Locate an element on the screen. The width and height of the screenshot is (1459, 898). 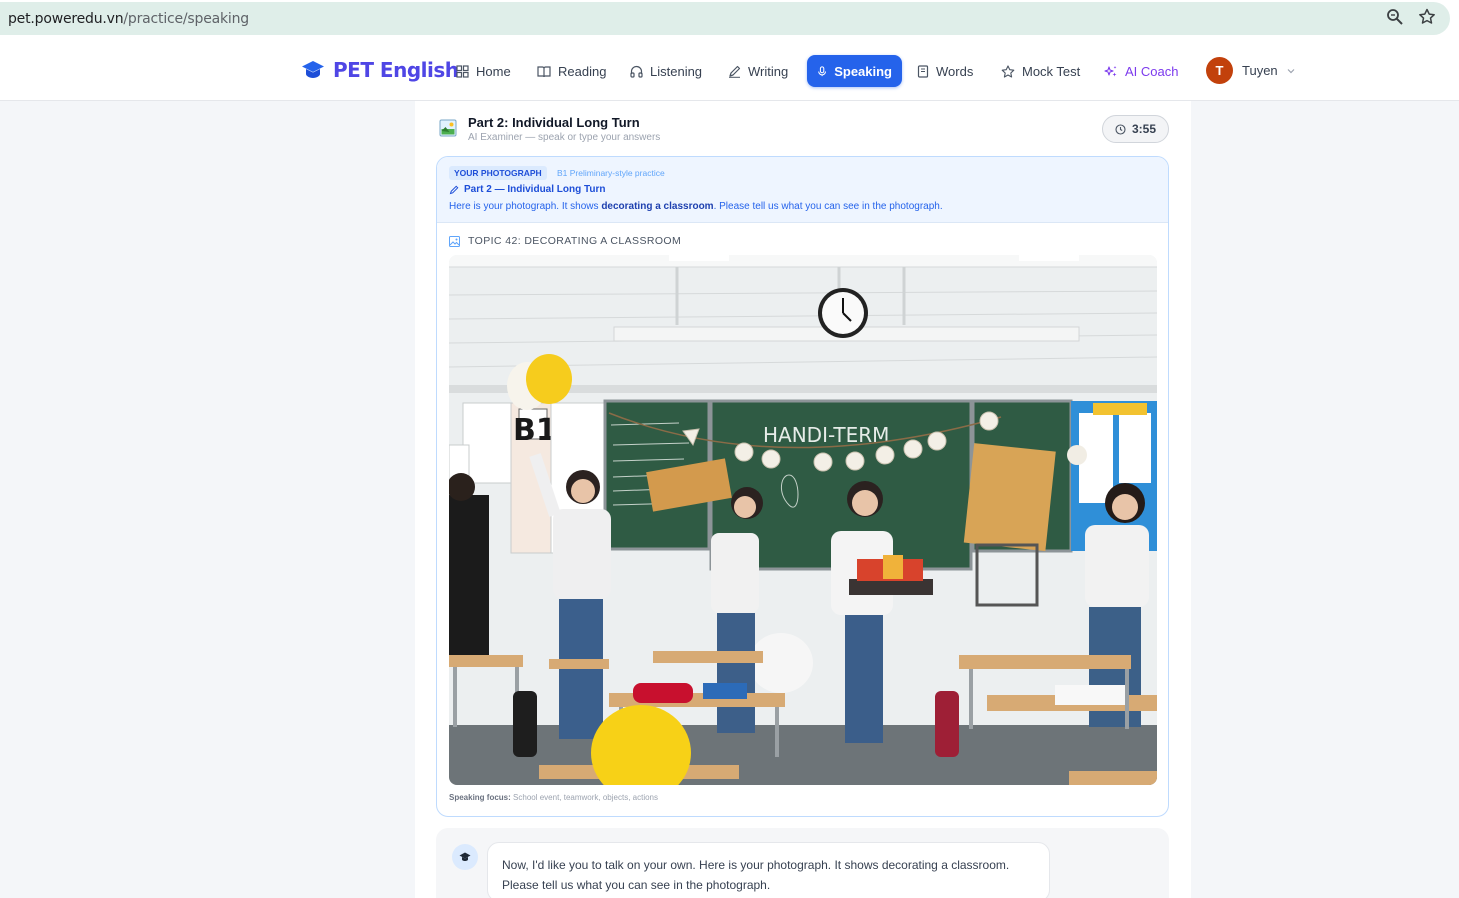
chevron-down-icon is located at coordinates (1291, 70).